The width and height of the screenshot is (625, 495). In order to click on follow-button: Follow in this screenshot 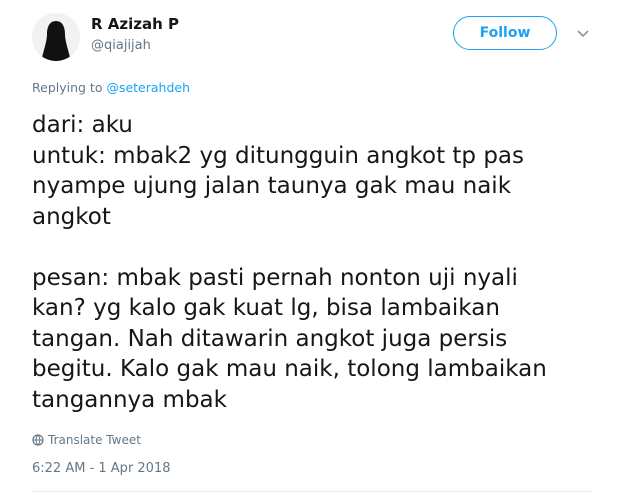, I will do `click(505, 33)`.